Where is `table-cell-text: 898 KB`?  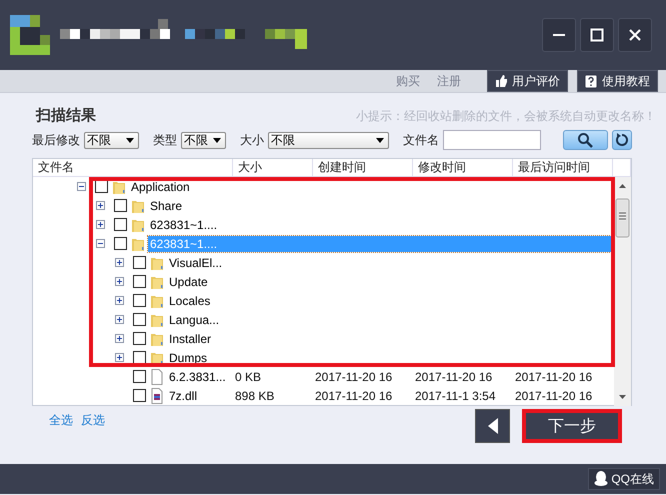 table-cell-text: 898 KB is located at coordinates (255, 395).